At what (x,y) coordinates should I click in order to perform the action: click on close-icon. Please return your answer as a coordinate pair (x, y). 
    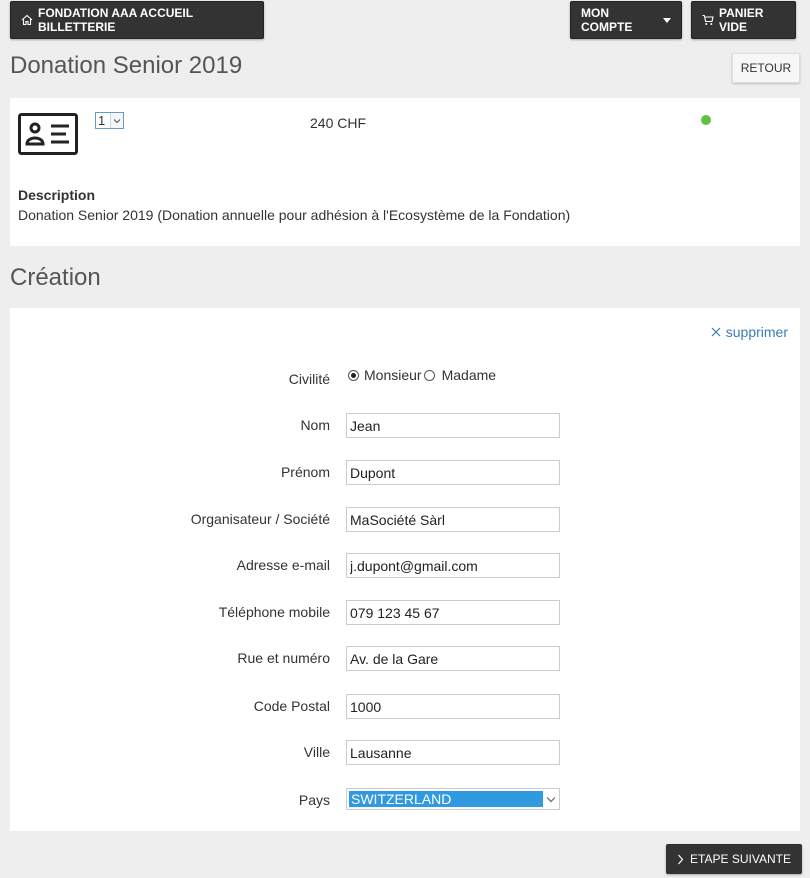
    Looking at the image, I should click on (716, 332).